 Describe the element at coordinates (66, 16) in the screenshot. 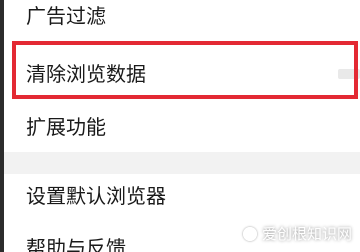

I see `menu-item-label: 广告过滤` at that location.